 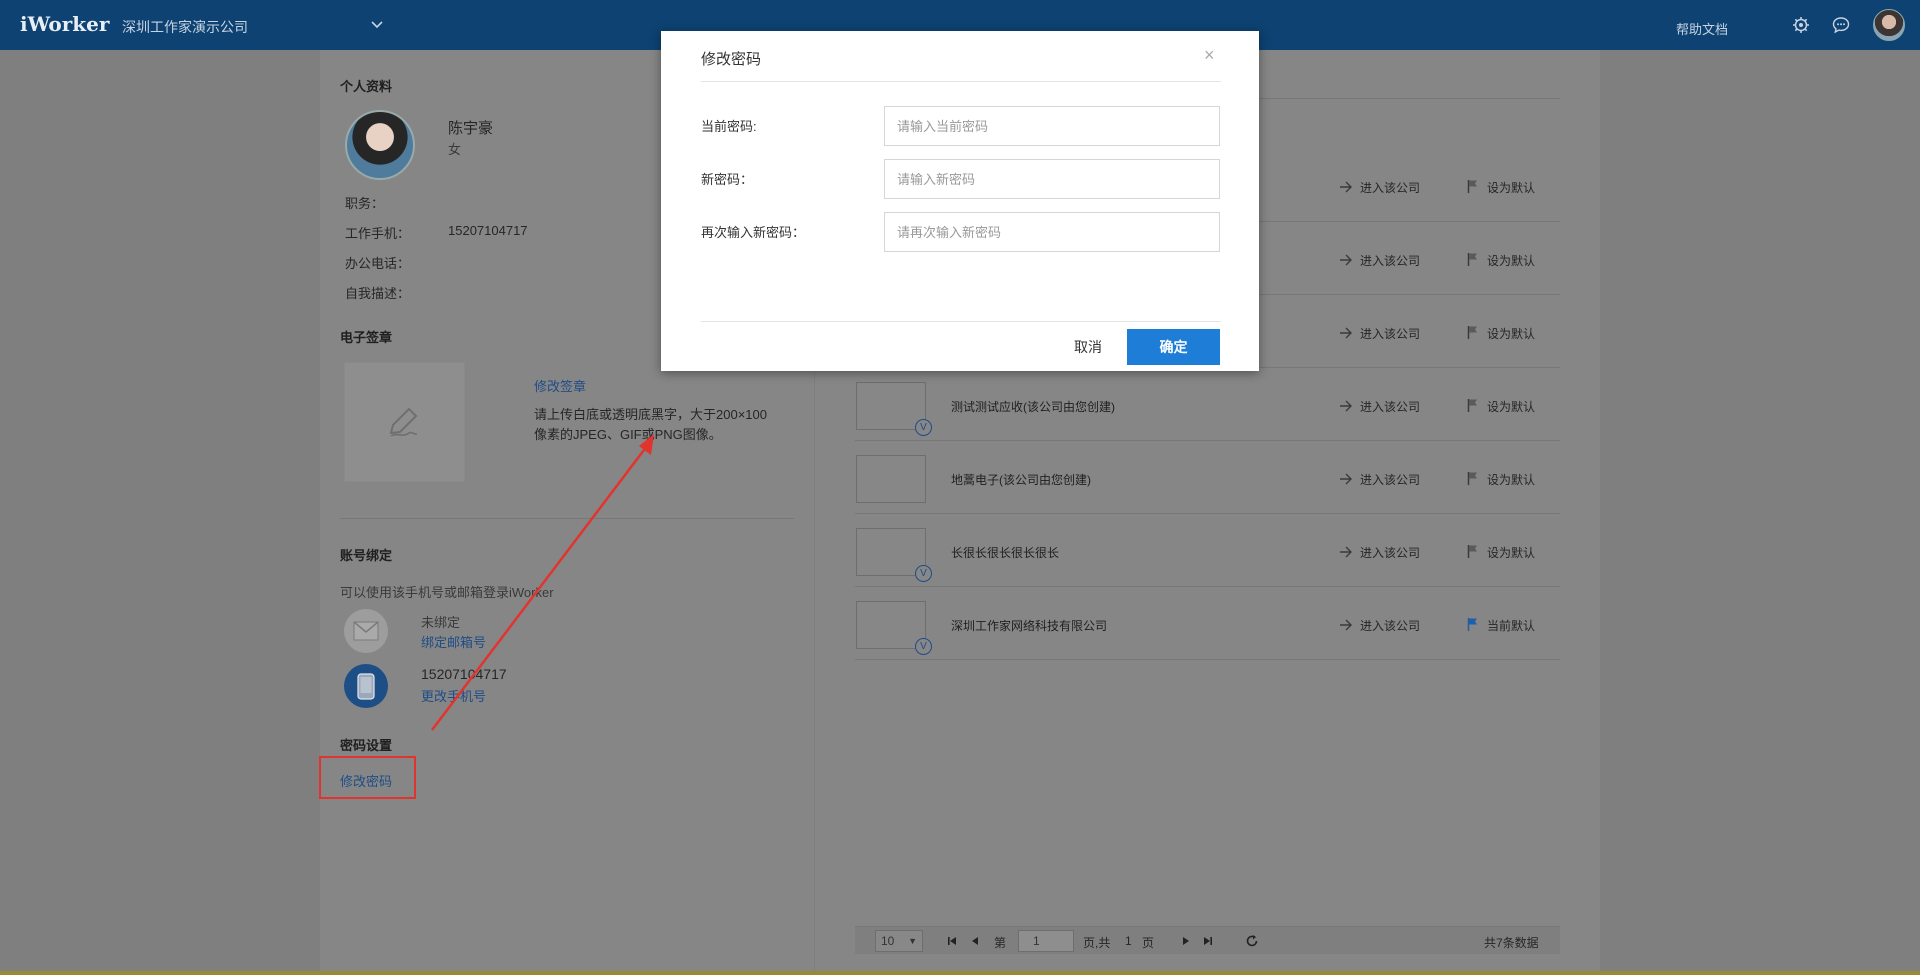 What do you see at coordinates (365, 203) in the screenshot?
I see `position-label: 职务：` at bounding box center [365, 203].